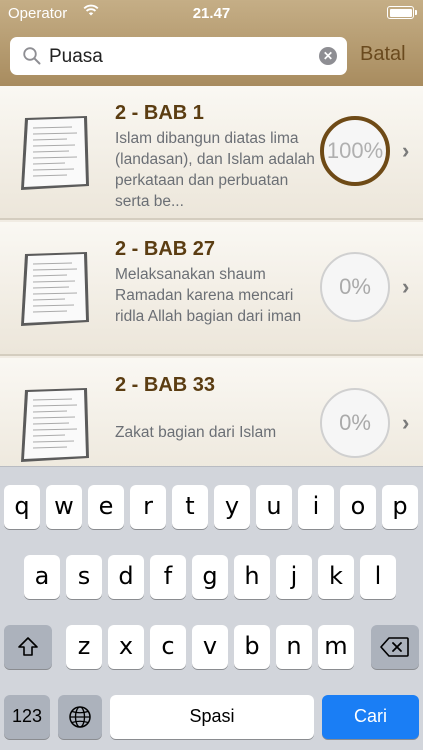  I want to click on navigation-bar: Operator 21.47 Puasa ✕ Batal, so click(211, 43).